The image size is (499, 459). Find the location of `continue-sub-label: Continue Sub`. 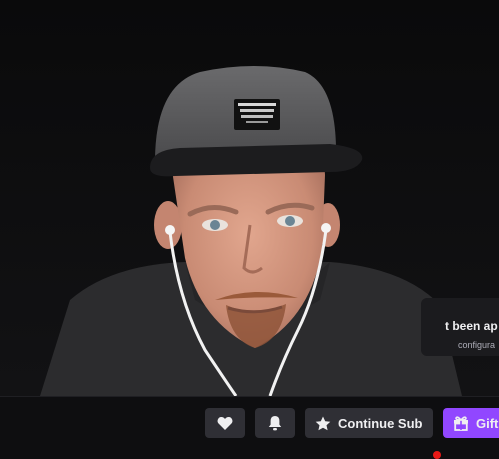

continue-sub-label: Continue Sub is located at coordinates (380, 423).